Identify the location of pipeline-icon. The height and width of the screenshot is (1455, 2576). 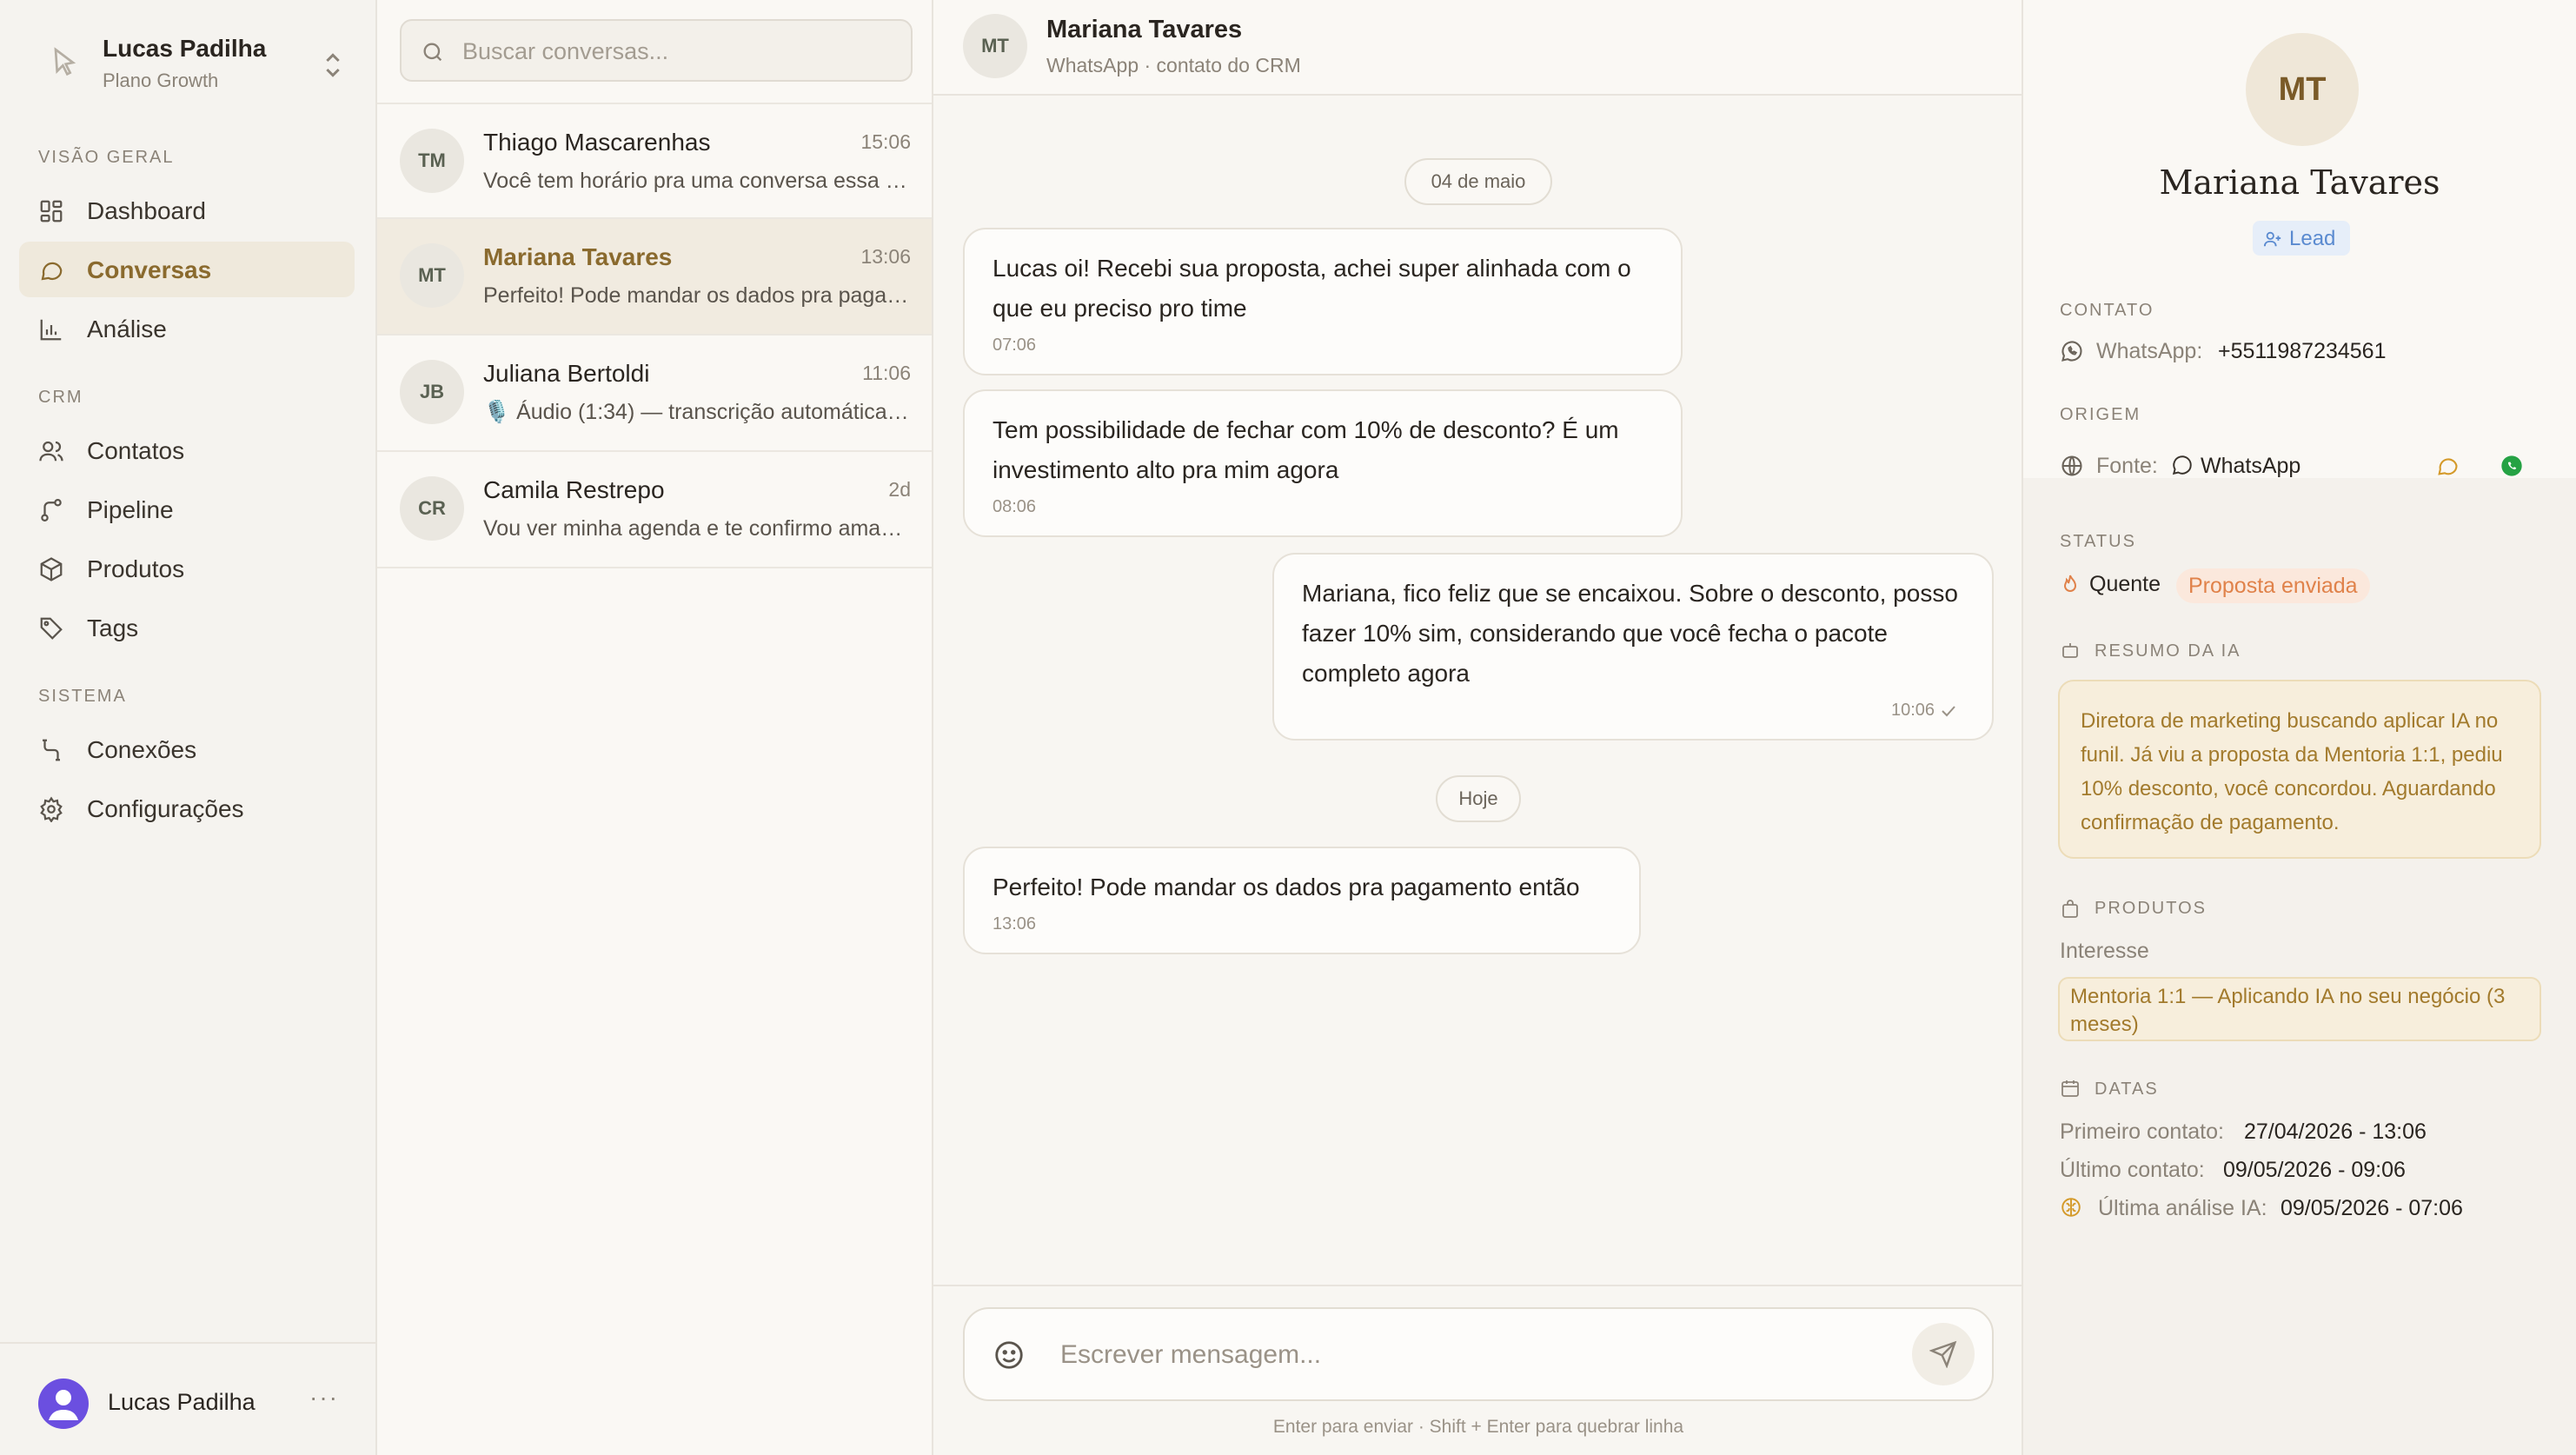
(51, 510).